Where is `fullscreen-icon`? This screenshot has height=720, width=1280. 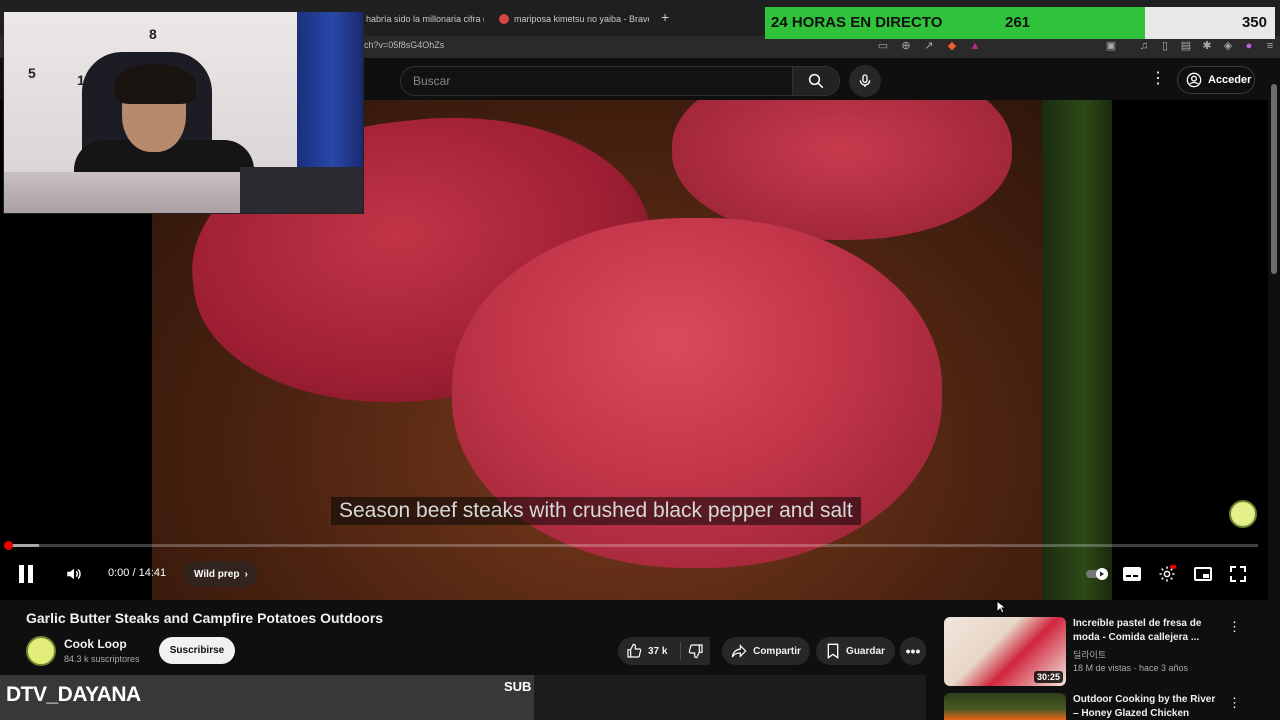 fullscreen-icon is located at coordinates (1238, 574).